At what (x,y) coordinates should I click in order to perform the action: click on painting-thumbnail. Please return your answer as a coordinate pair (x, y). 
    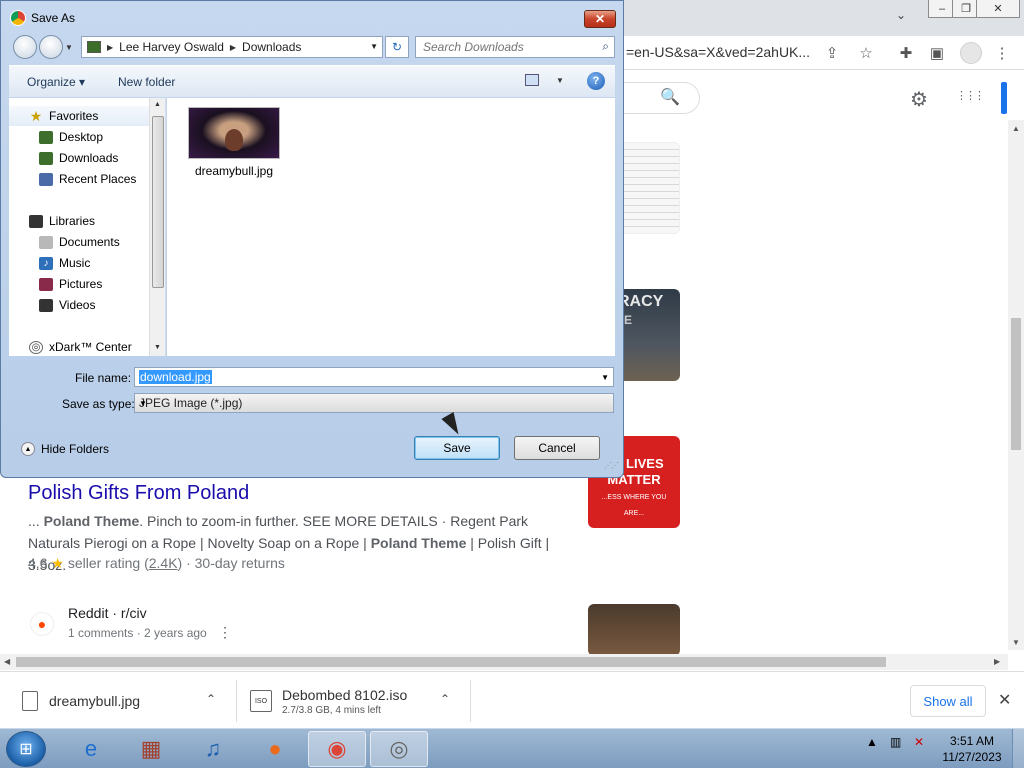
    Looking at the image, I should click on (634, 630).